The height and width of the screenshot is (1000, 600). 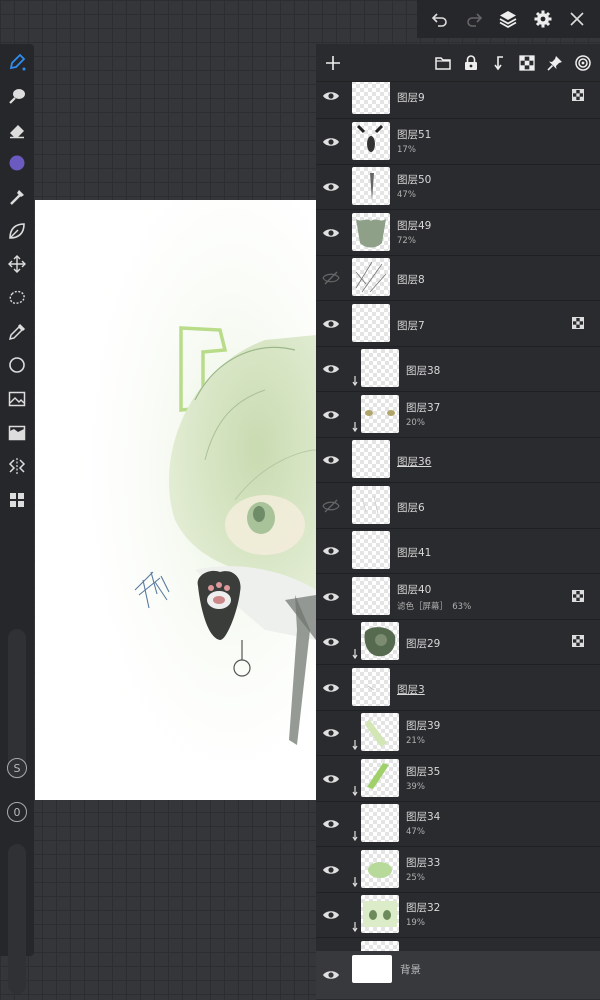 What do you see at coordinates (415, 923) in the screenshot?
I see `layer-opacity: 19%` at bounding box center [415, 923].